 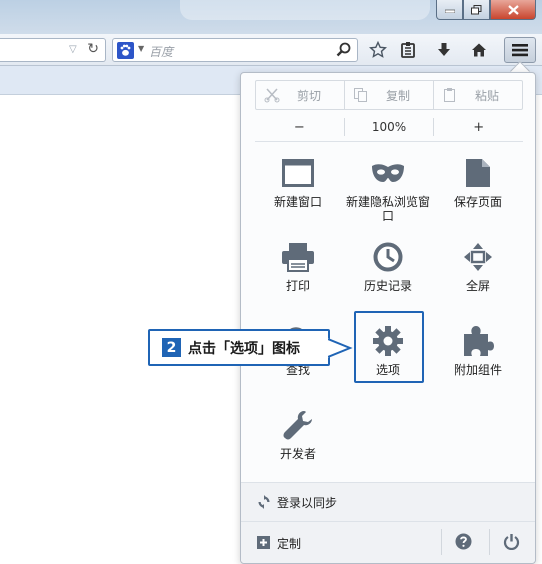 I want to click on help-button, so click(x=463, y=543).